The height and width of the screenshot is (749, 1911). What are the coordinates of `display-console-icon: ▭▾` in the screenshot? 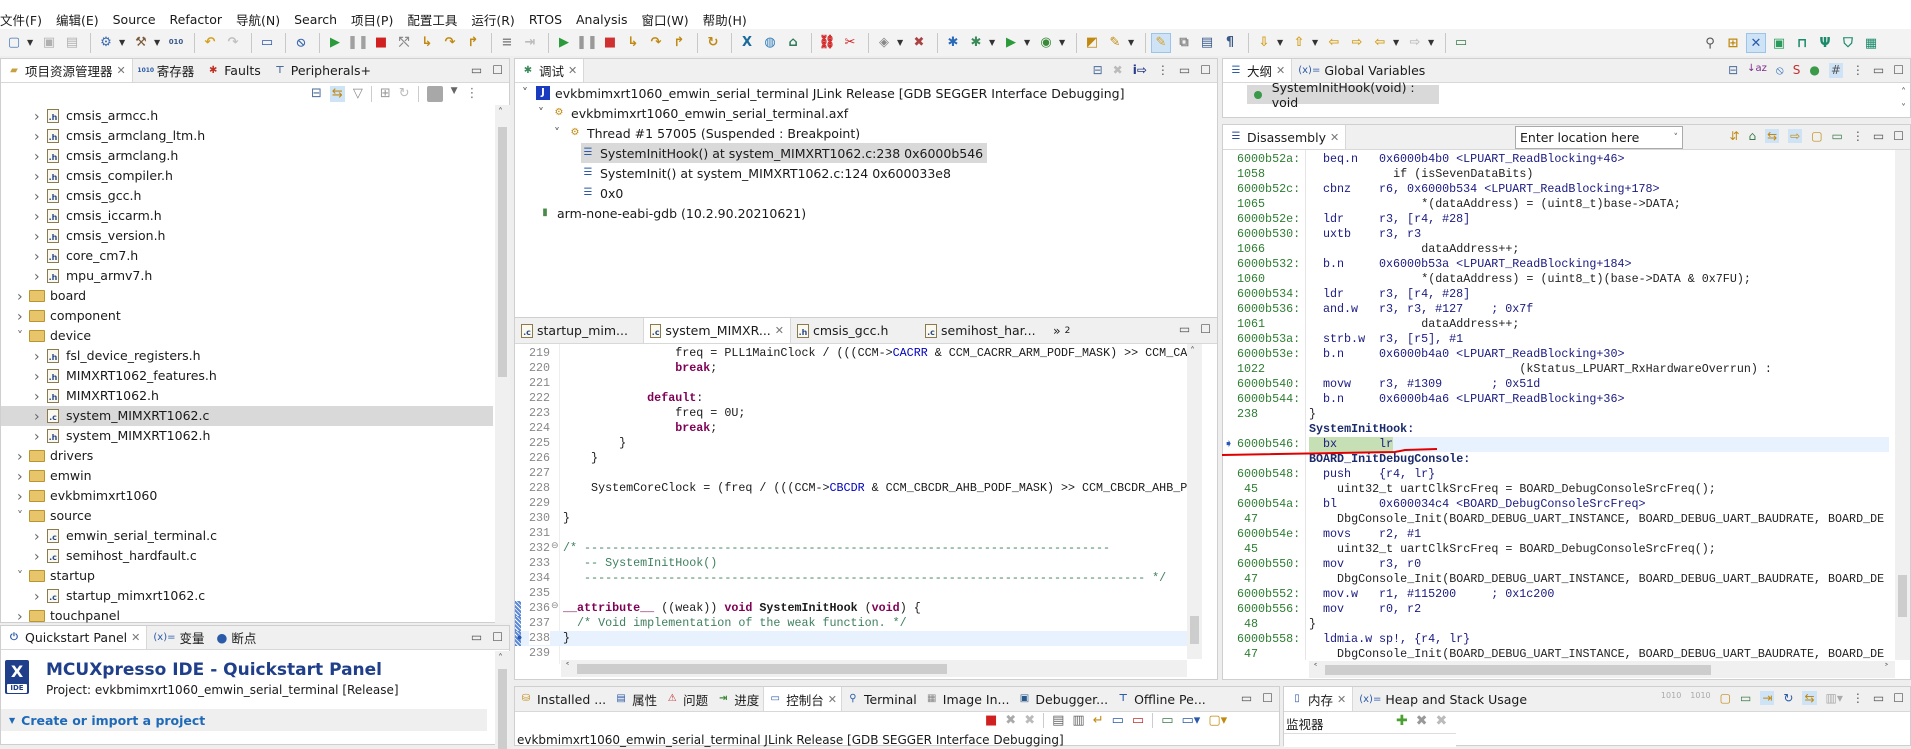 It's located at (1191, 720).